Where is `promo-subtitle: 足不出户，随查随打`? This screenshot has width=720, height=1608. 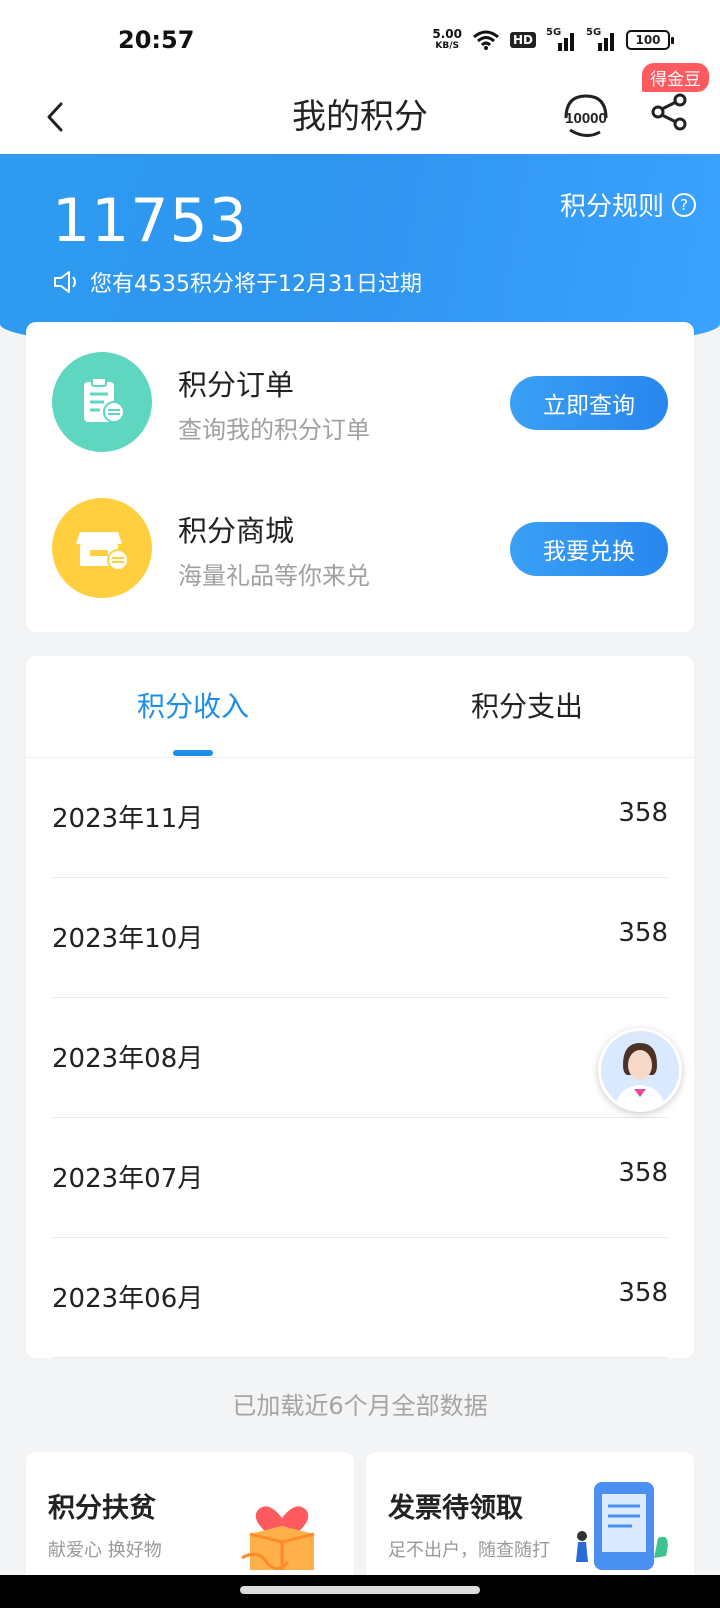 promo-subtitle: 足不出户，随查随打 is located at coordinates (469, 1550).